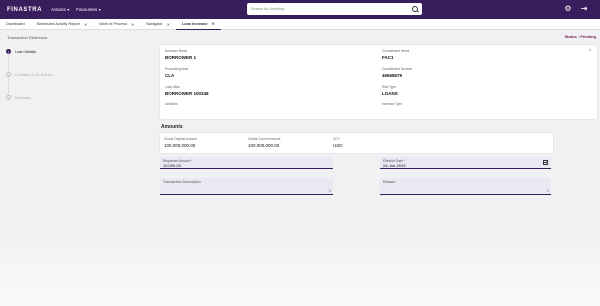 The image size is (600, 306). I want to click on field-label: Activities, so click(171, 104).